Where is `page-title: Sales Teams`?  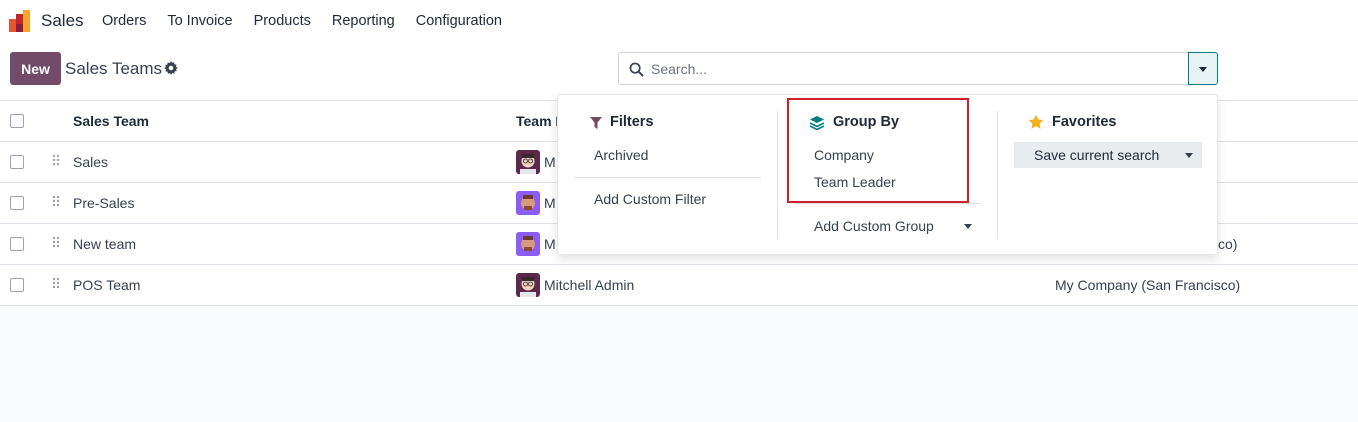
page-title: Sales Teams is located at coordinates (114, 68).